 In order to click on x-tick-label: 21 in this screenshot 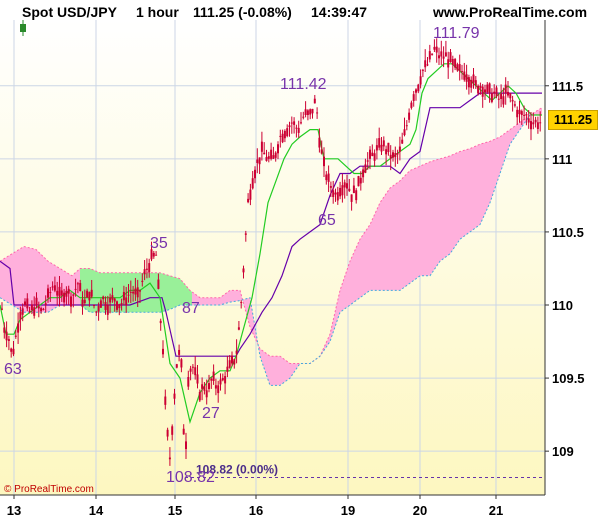, I will do `click(496, 510)`.